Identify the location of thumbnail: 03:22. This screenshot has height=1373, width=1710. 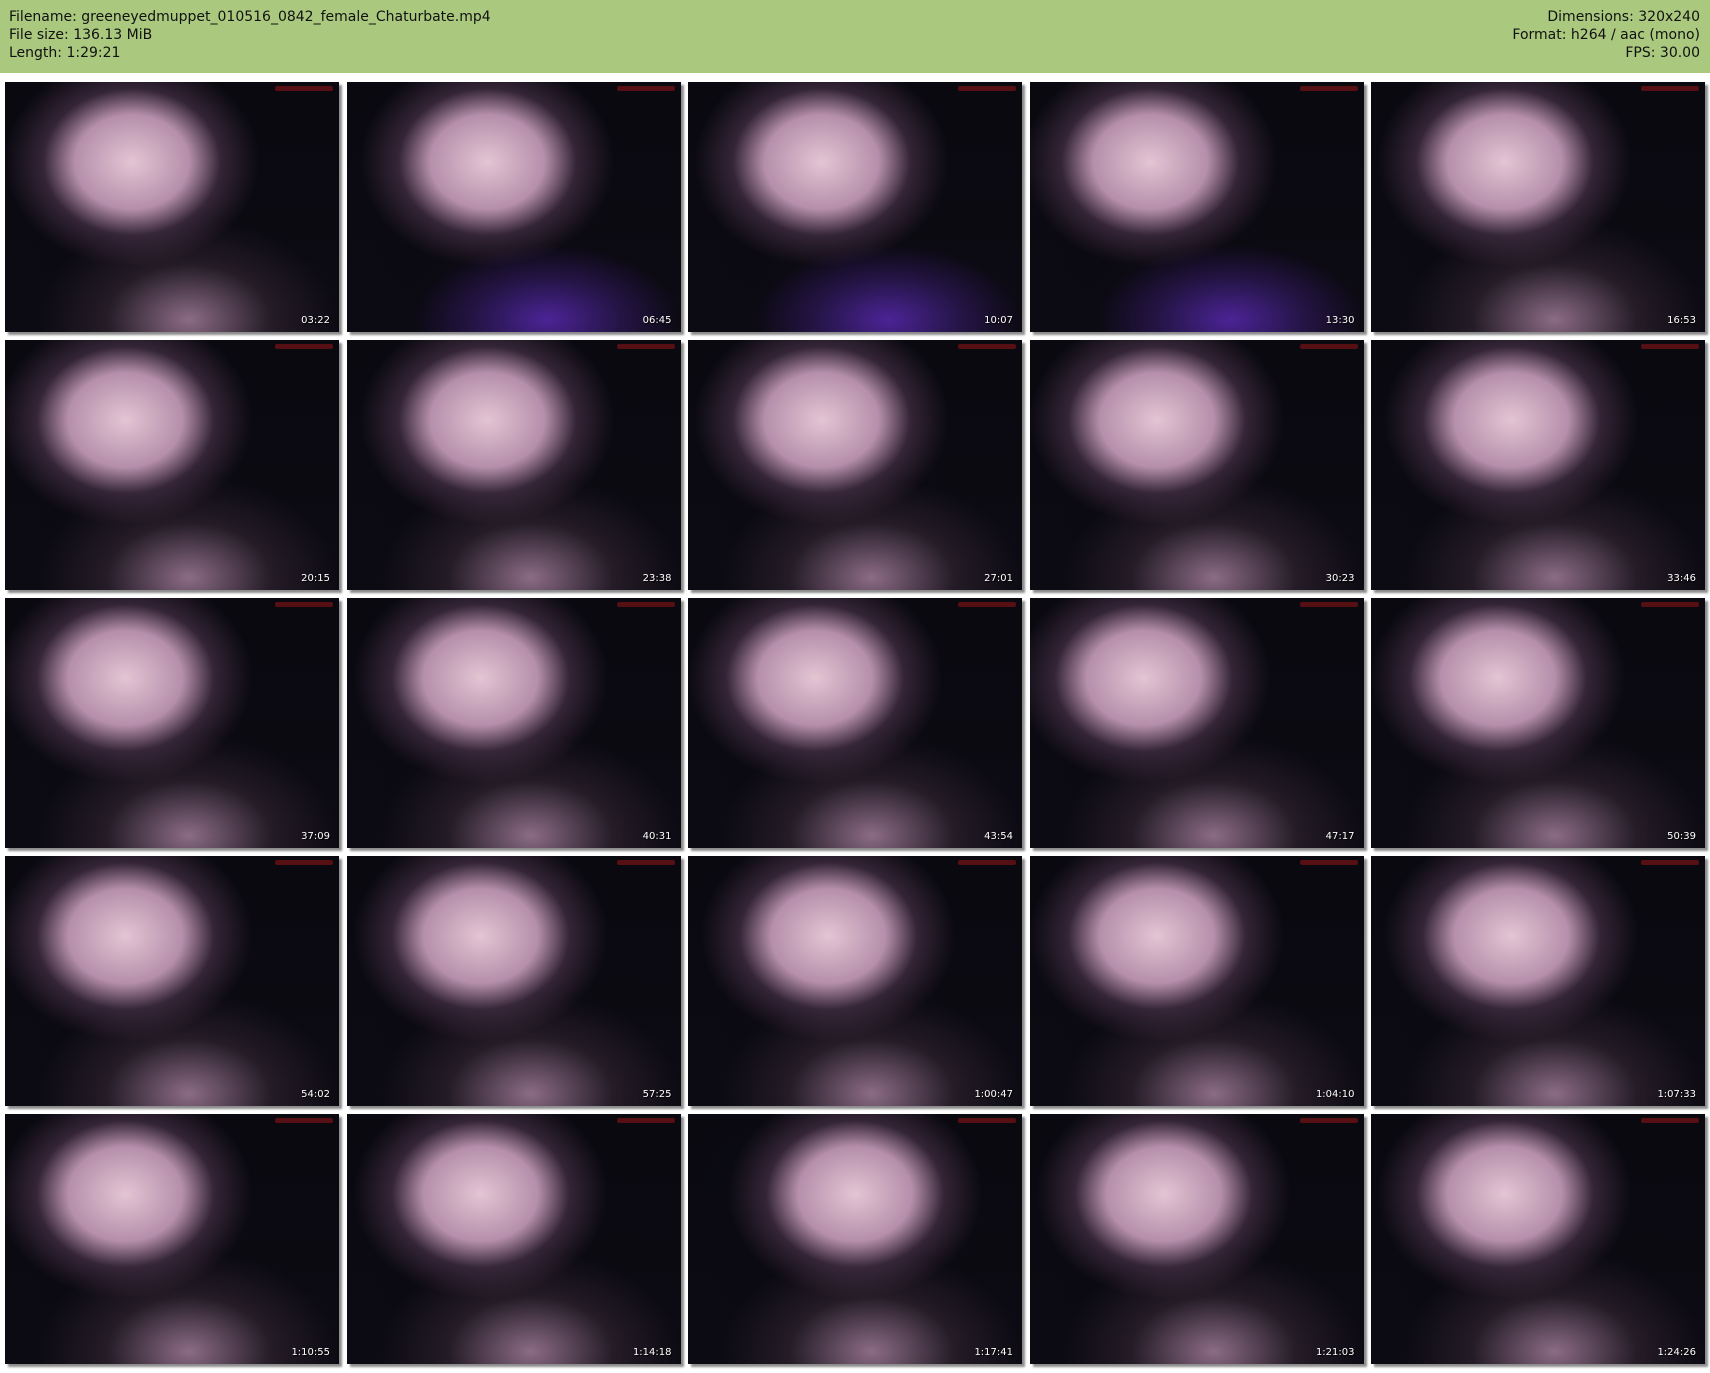
(172, 207).